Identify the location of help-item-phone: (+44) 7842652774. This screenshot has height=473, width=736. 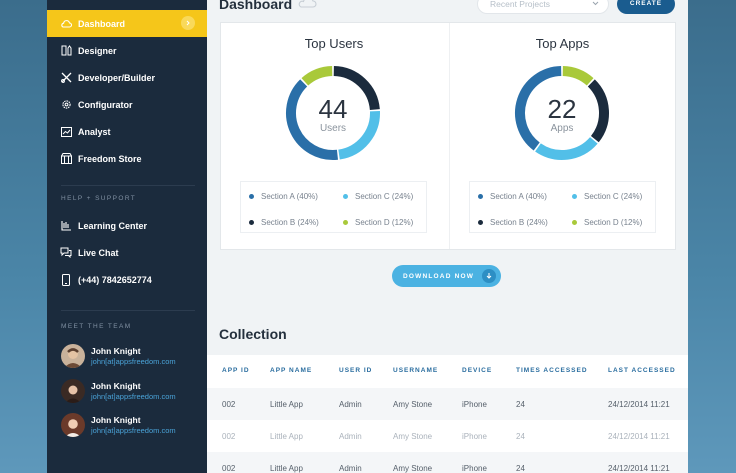
(127, 279).